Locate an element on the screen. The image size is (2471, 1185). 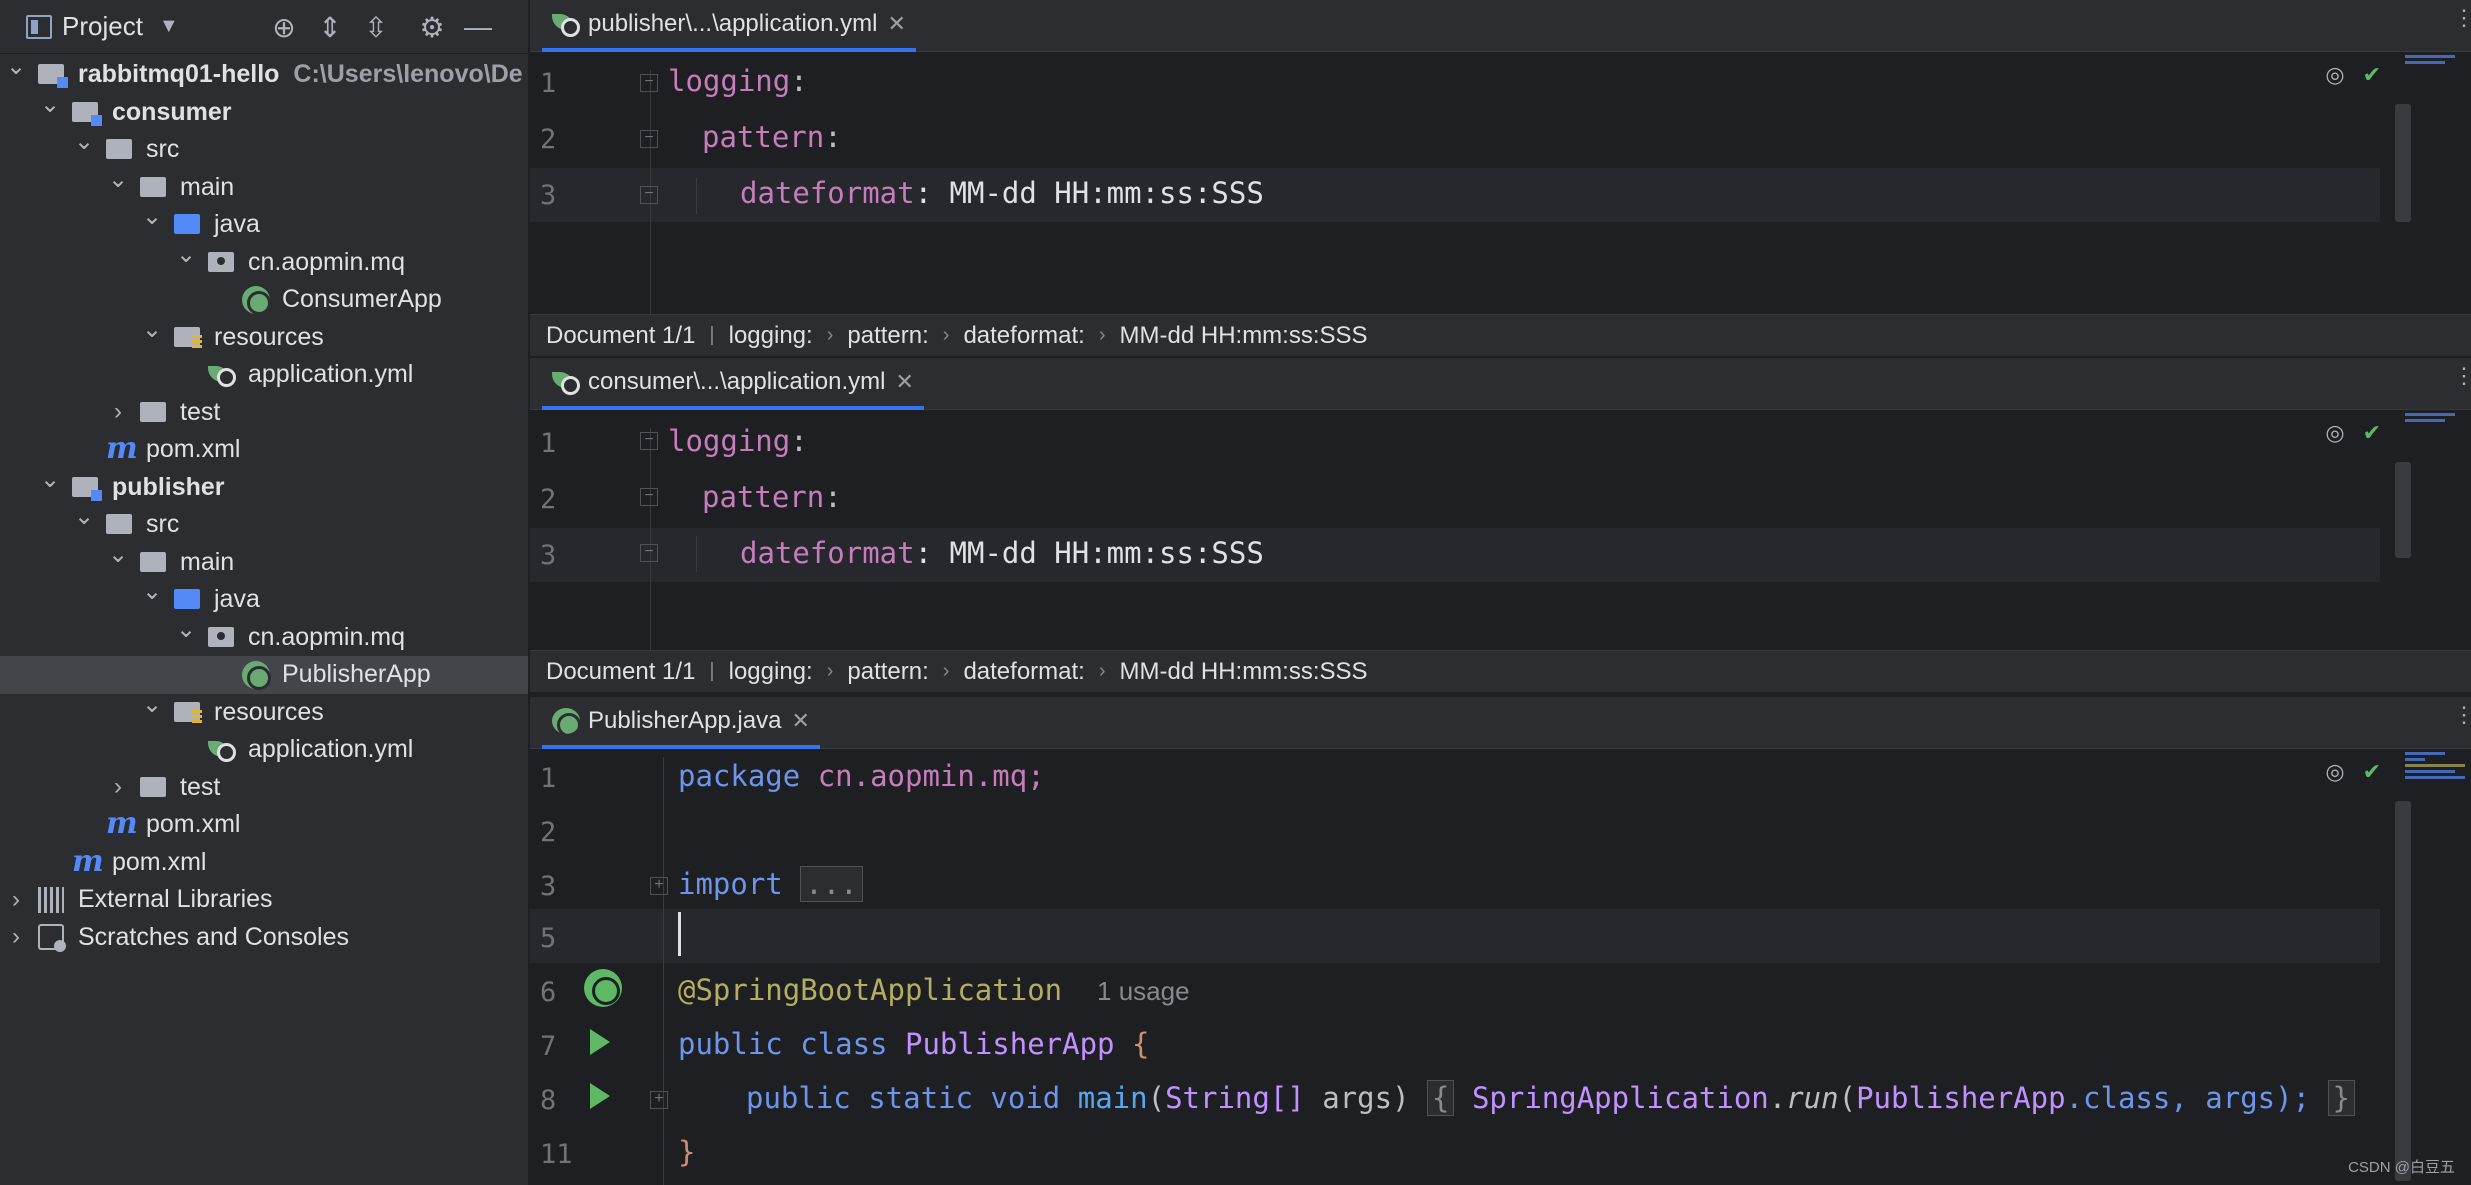
code-line: dateformat: MM-dd HH:mm:ss:SSS is located at coordinates (1002, 553).